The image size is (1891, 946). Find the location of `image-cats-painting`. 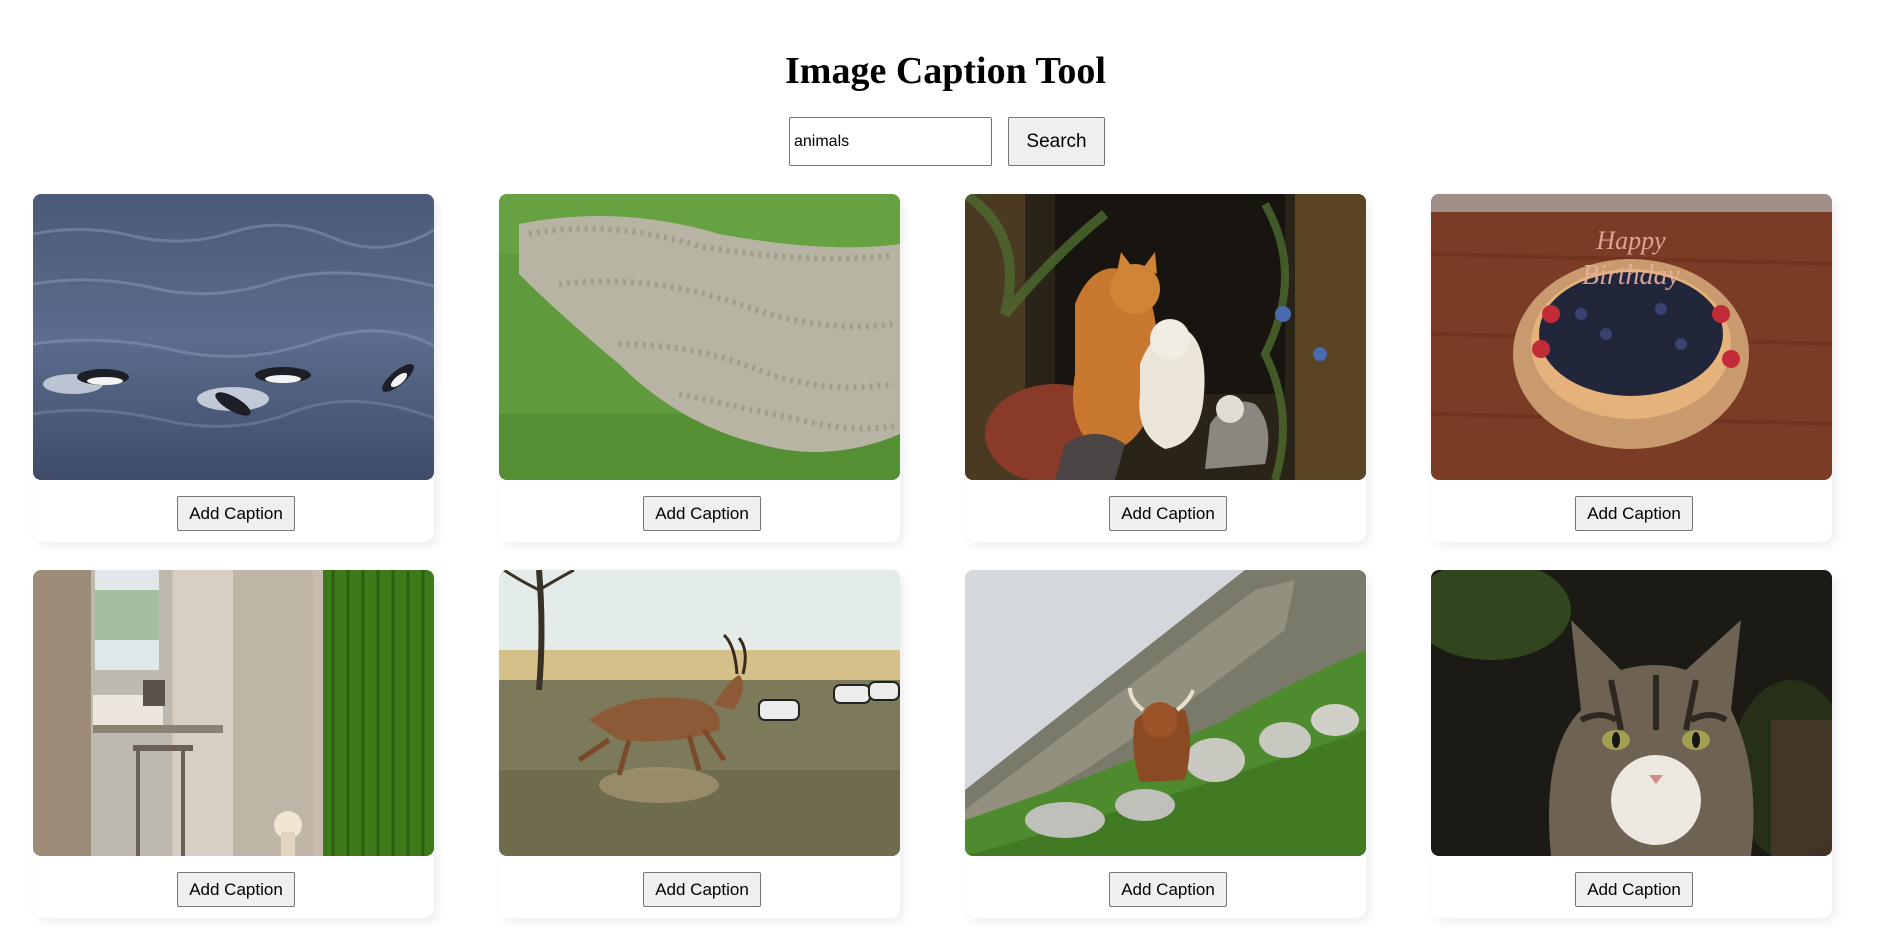

image-cats-painting is located at coordinates (1165, 337).